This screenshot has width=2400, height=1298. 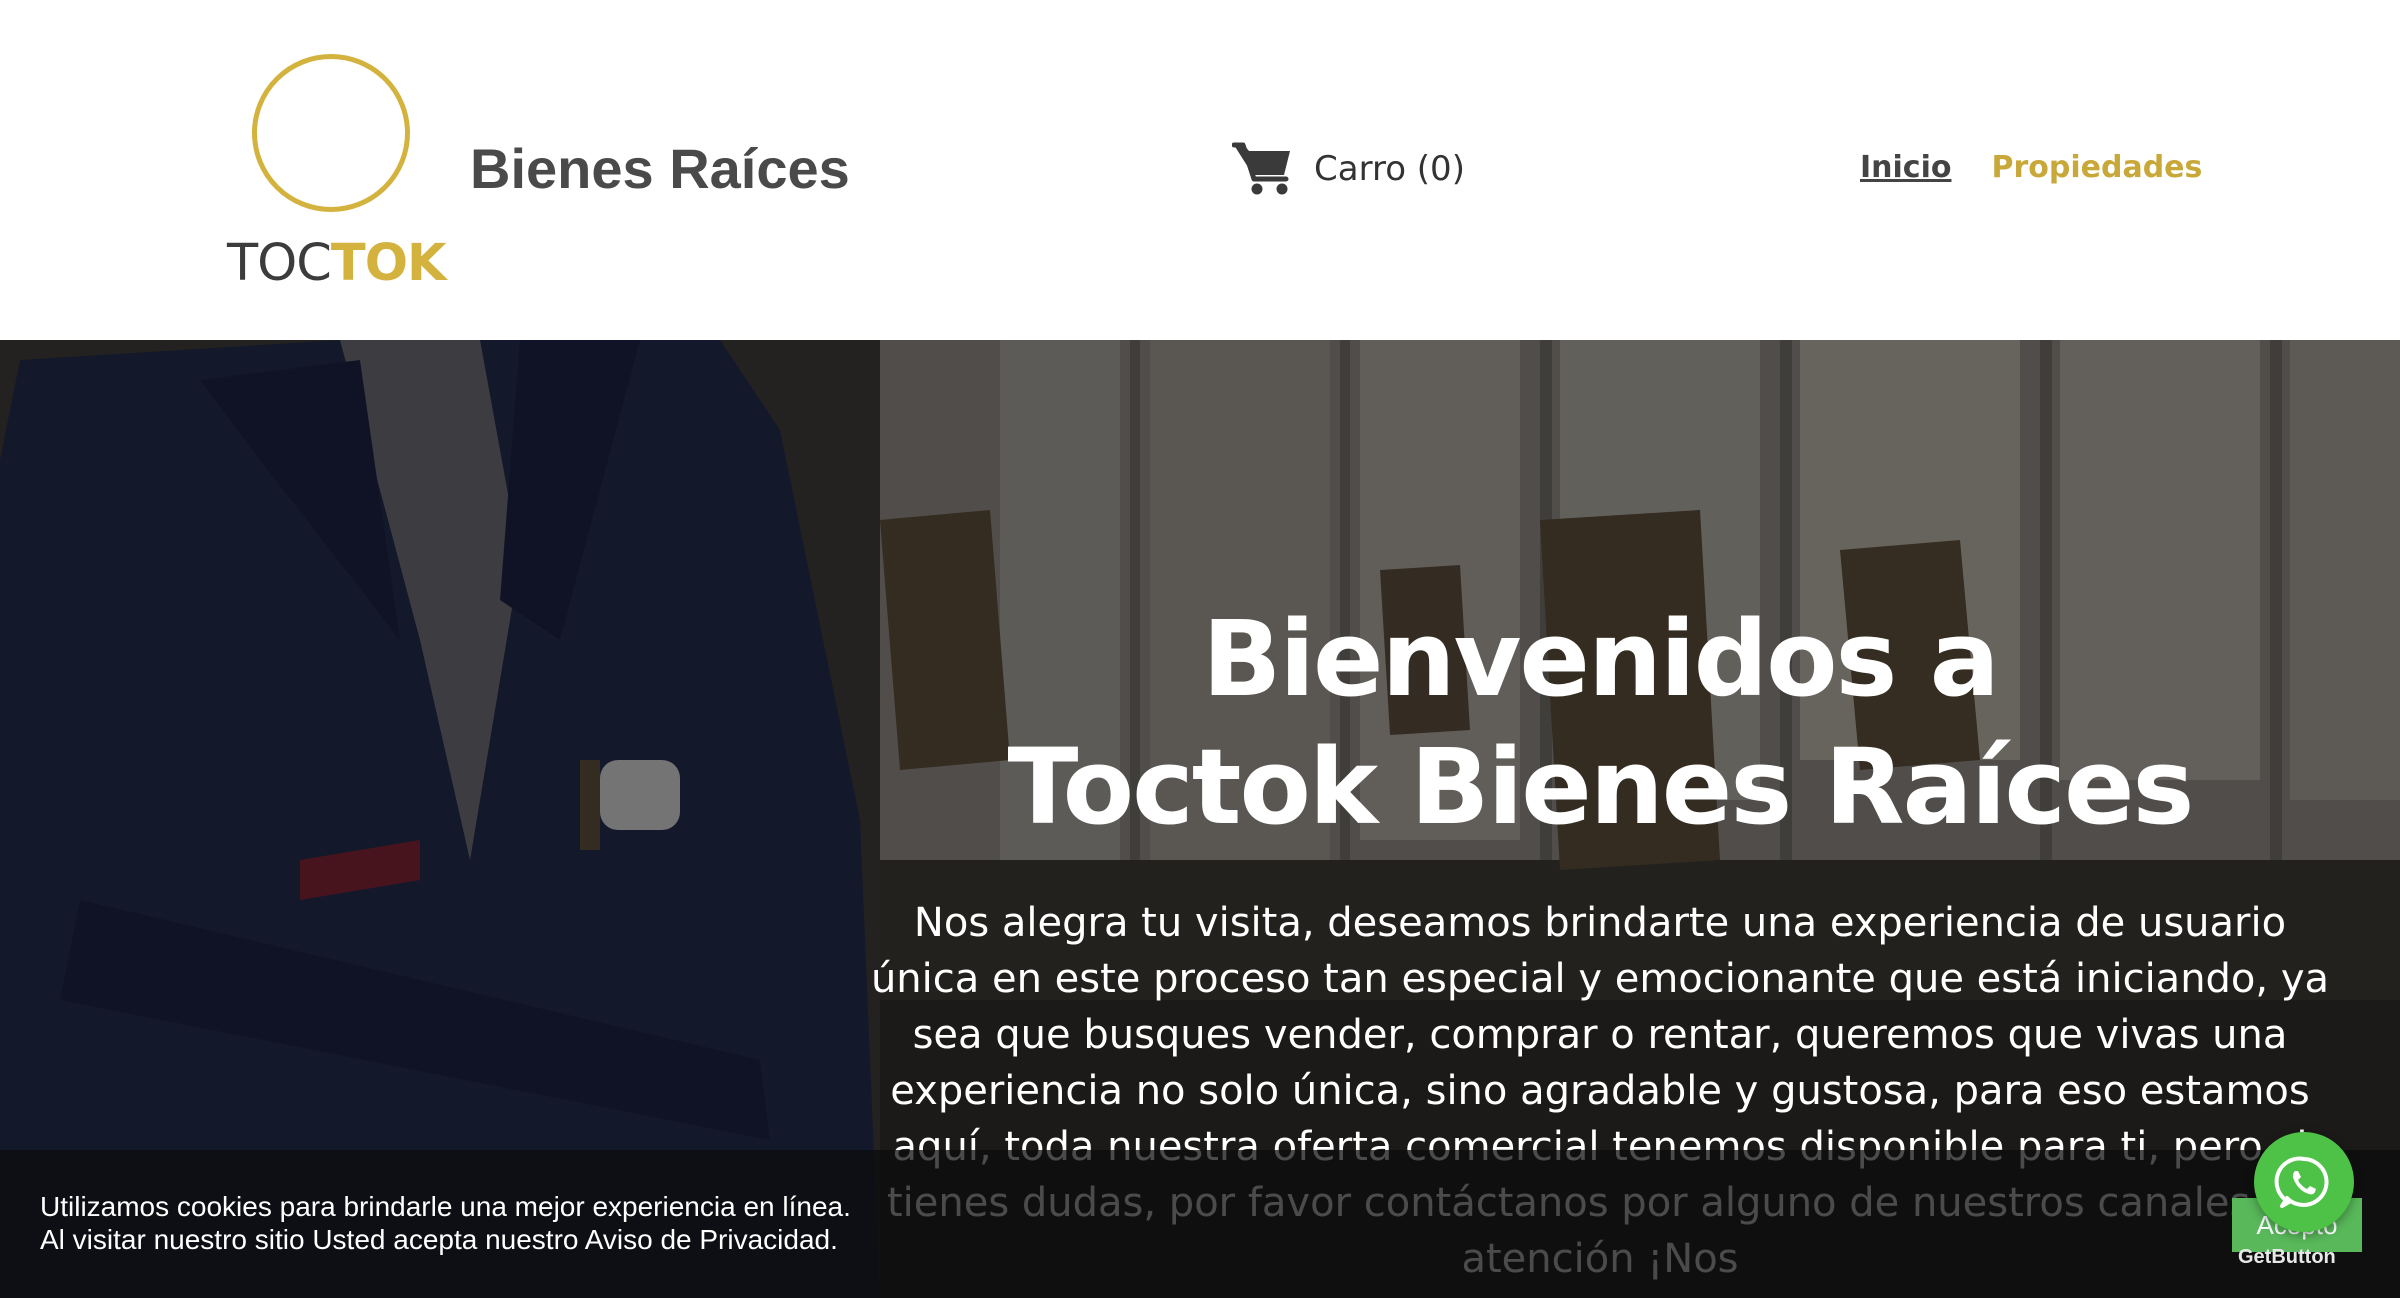 I want to click on hero-title: Bienvenidos a Toctok Bienes Raíces, so click(x=1600, y=723).